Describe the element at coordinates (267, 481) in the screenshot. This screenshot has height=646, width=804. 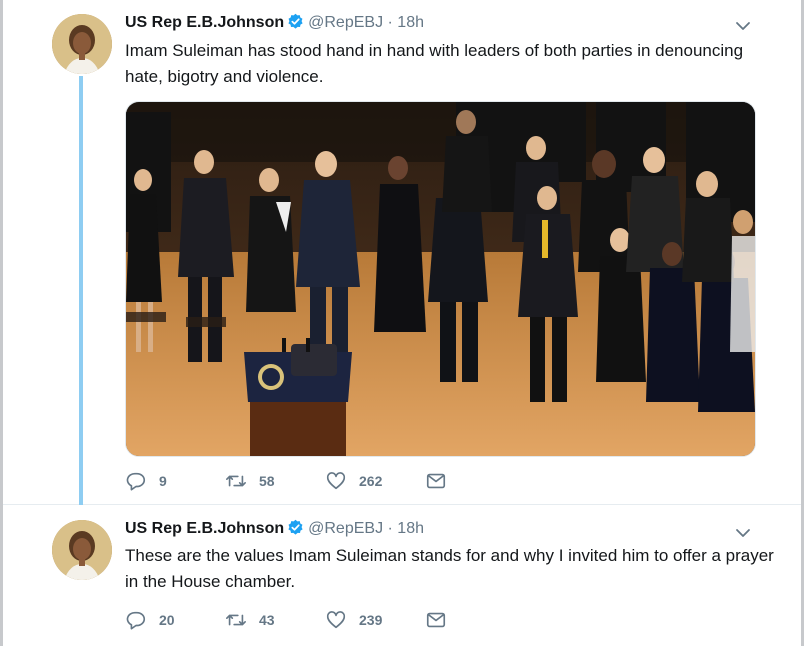
I see `retweet-count: 58` at that location.